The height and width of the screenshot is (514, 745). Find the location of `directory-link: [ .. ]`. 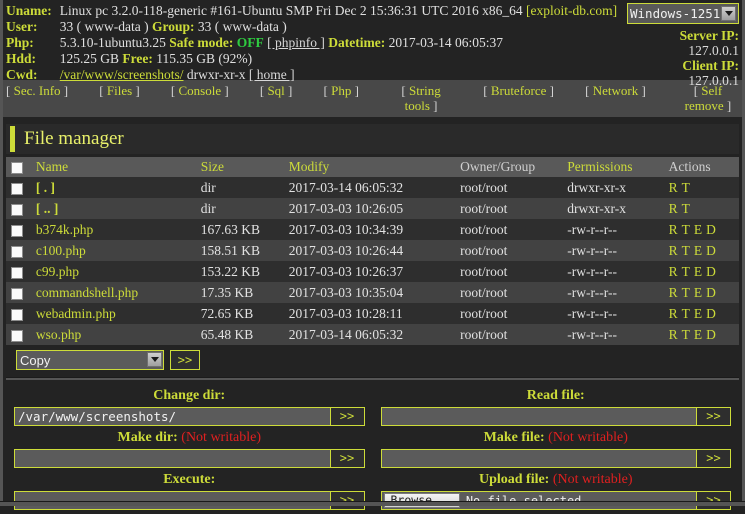

directory-link: [ .. ] is located at coordinates (47, 208).